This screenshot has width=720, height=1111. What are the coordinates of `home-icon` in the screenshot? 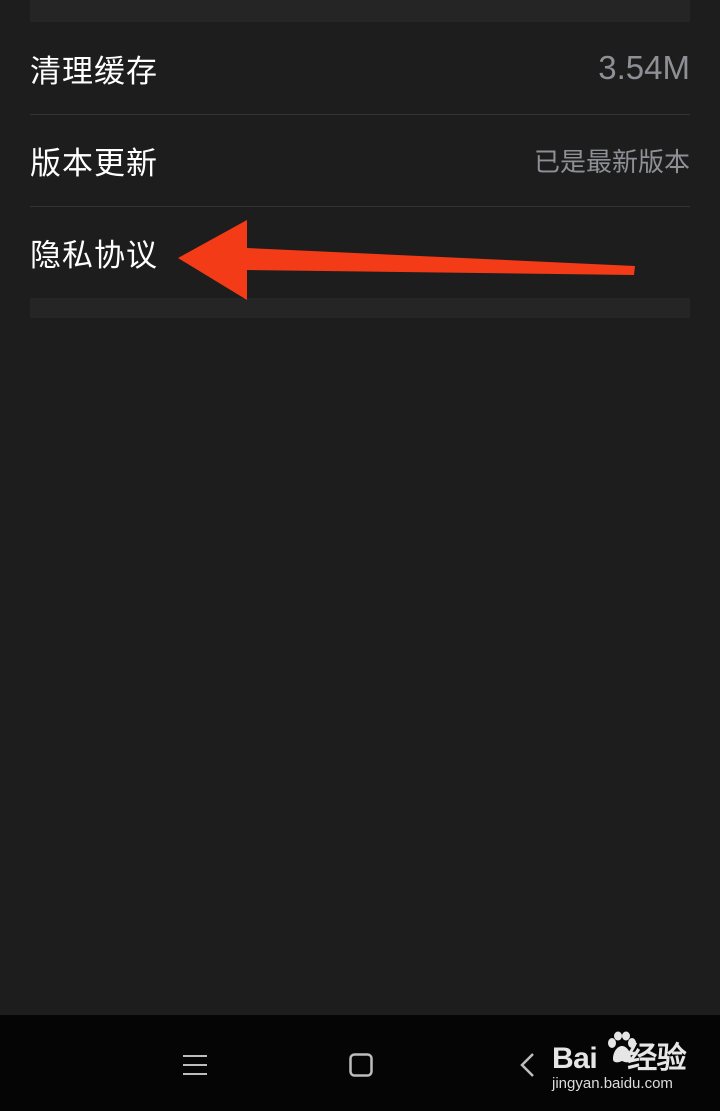 It's located at (361, 1065).